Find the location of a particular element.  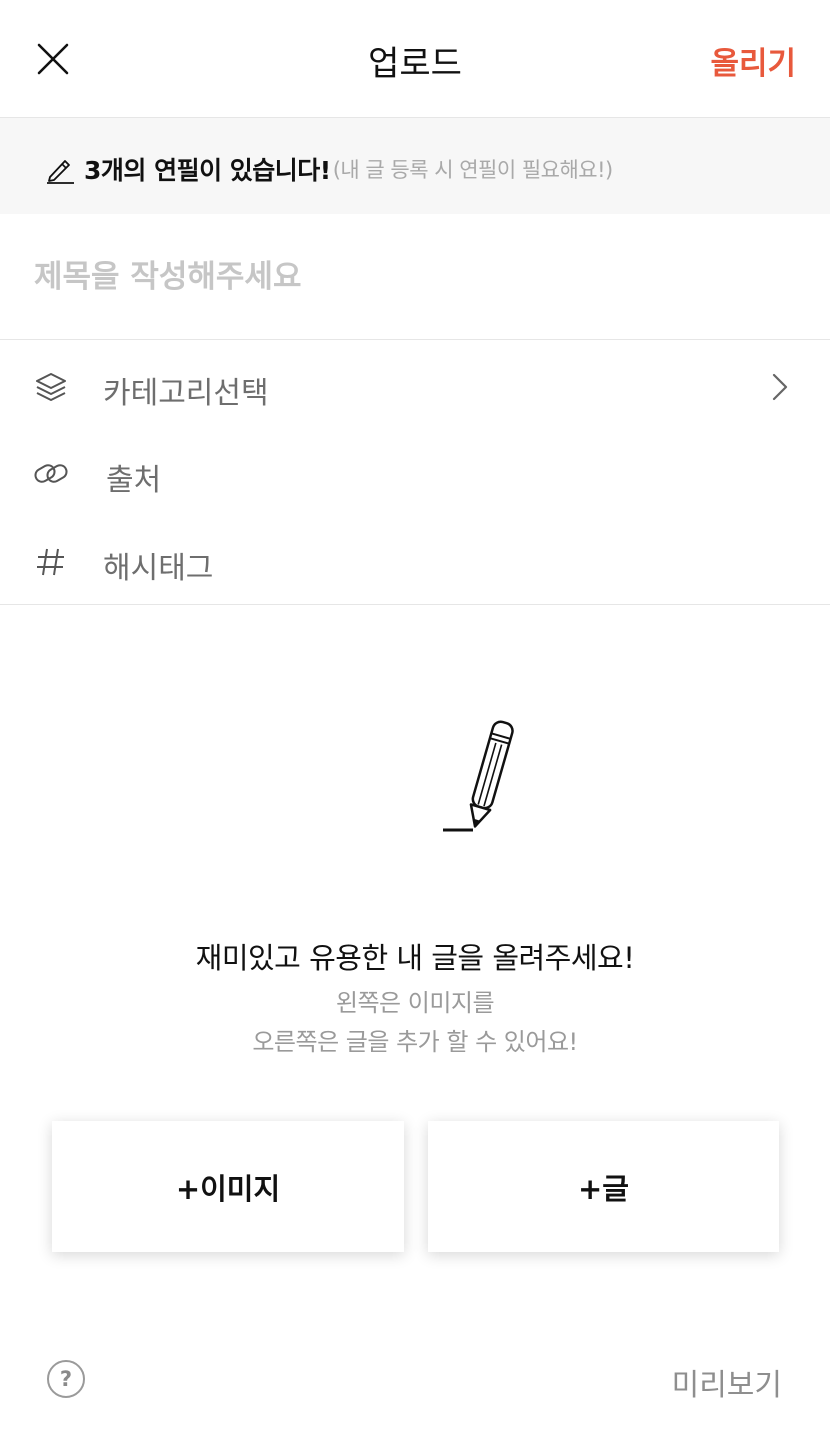

title-input is located at coordinates (415, 277).